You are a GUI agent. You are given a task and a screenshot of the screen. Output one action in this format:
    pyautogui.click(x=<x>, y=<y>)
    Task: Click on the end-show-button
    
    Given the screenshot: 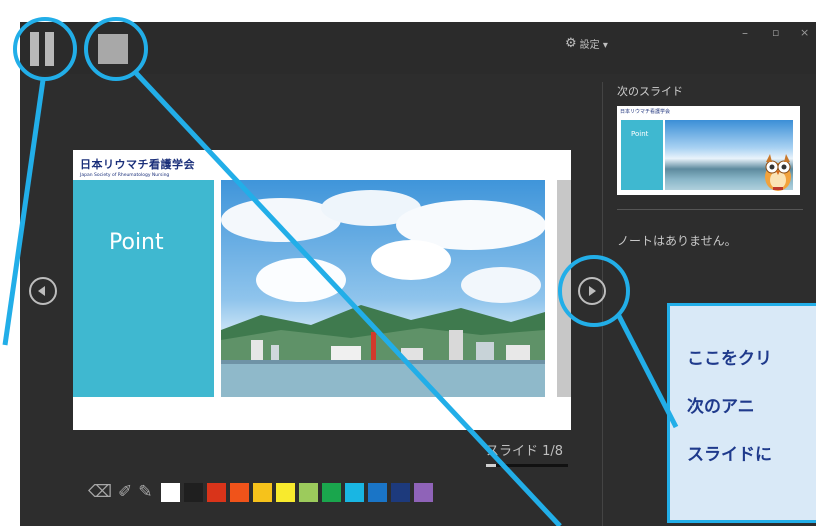 What is the action you would take?
    pyautogui.click(x=113, y=49)
    